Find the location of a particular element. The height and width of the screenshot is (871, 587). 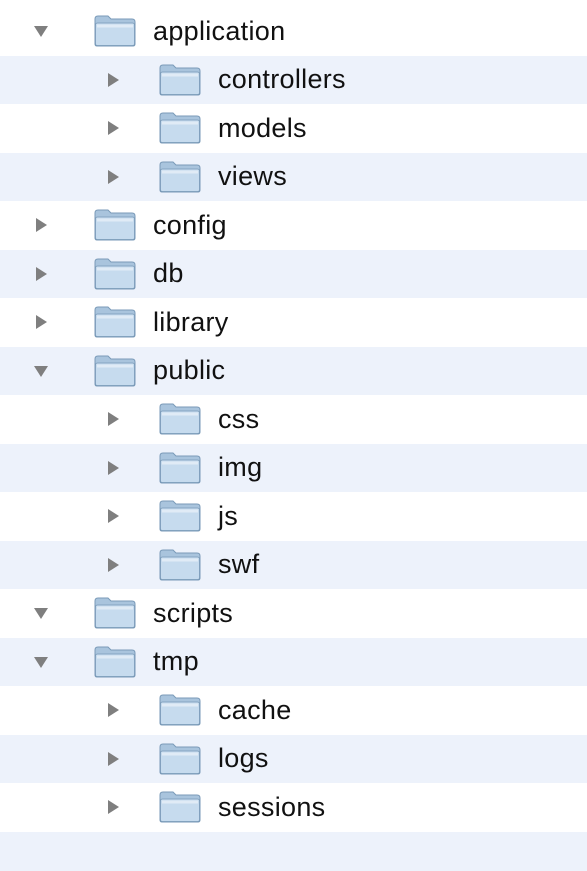

tree-row-label: views is located at coordinates (253, 176).